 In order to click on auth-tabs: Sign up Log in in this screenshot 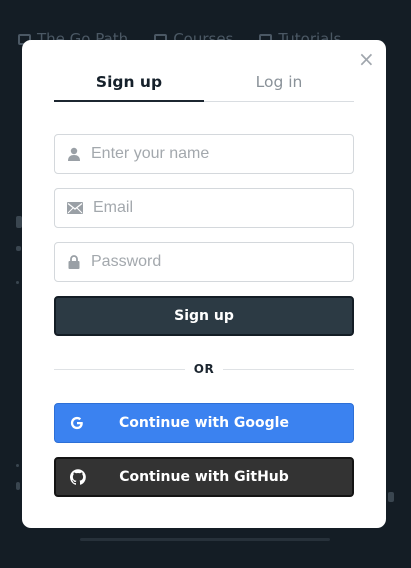, I will do `click(204, 86)`.